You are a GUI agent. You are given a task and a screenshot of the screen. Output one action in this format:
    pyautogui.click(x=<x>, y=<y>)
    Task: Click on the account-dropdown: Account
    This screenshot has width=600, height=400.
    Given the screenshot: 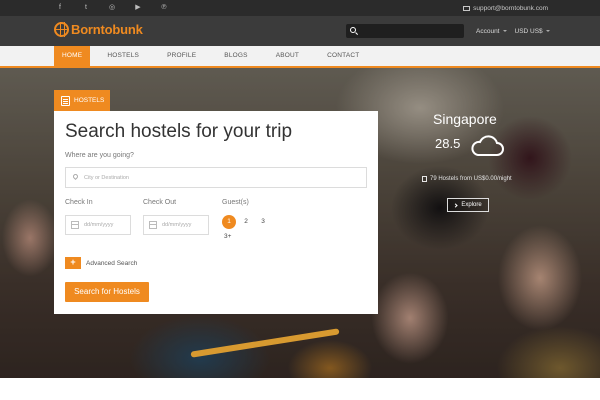 What is the action you would take?
    pyautogui.click(x=491, y=31)
    